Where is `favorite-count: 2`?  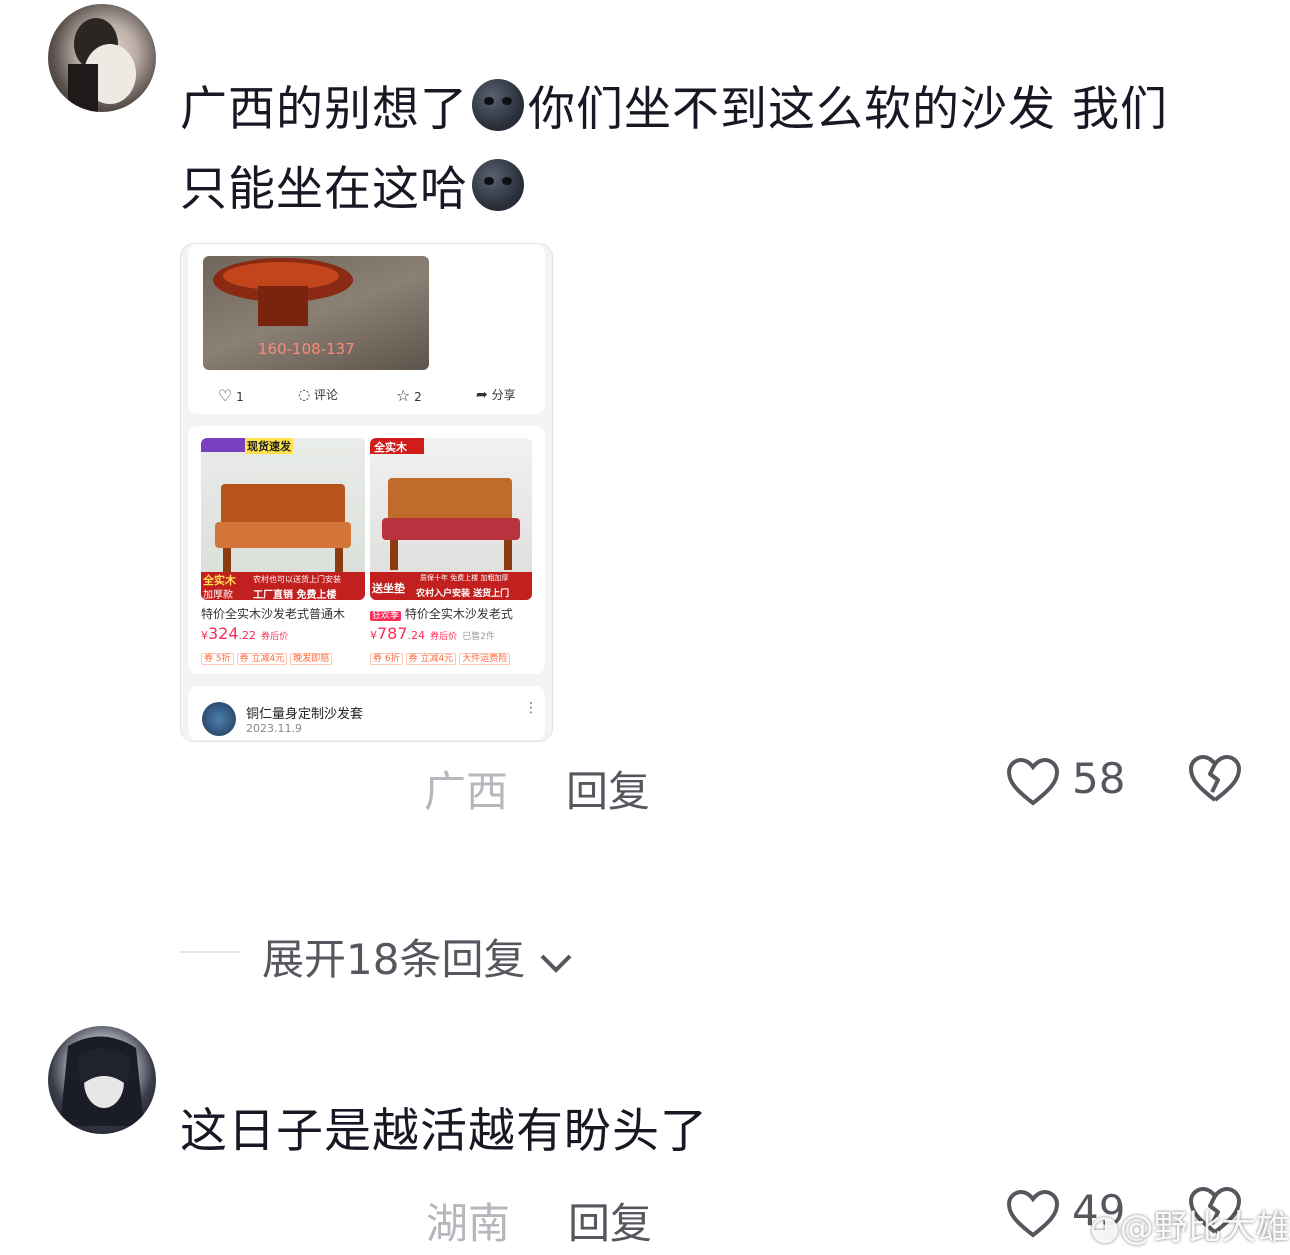
favorite-count: 2 is located at coordinates (418, 397).